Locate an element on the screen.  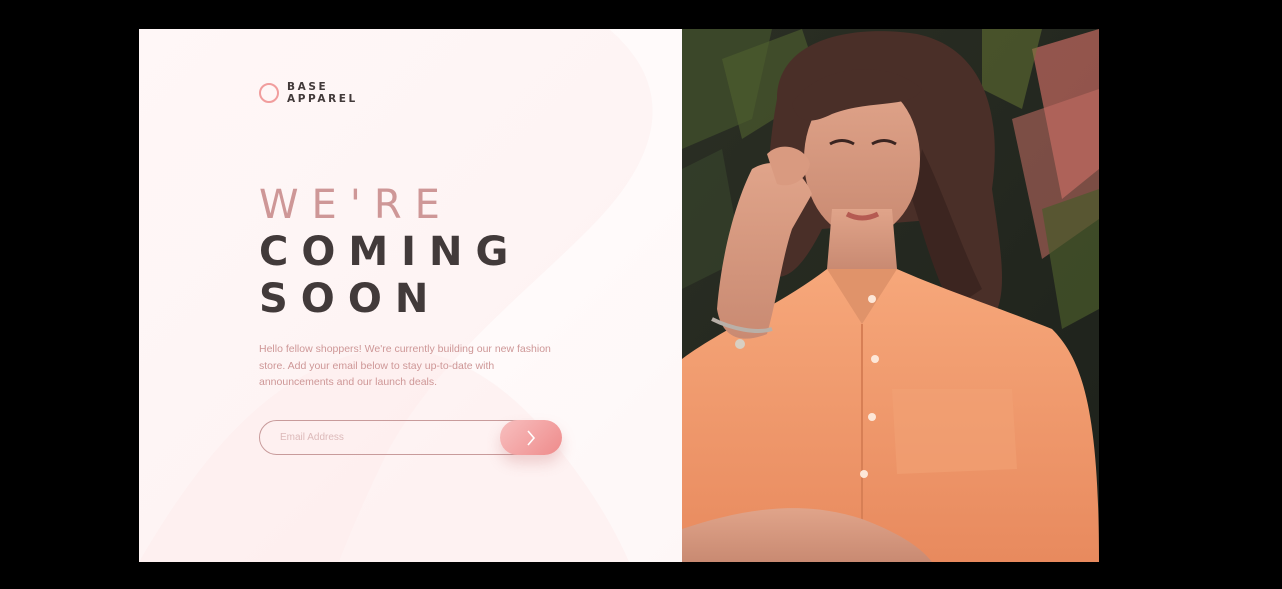
title-line-1: WE'RE is located at coordinates (356, 205).